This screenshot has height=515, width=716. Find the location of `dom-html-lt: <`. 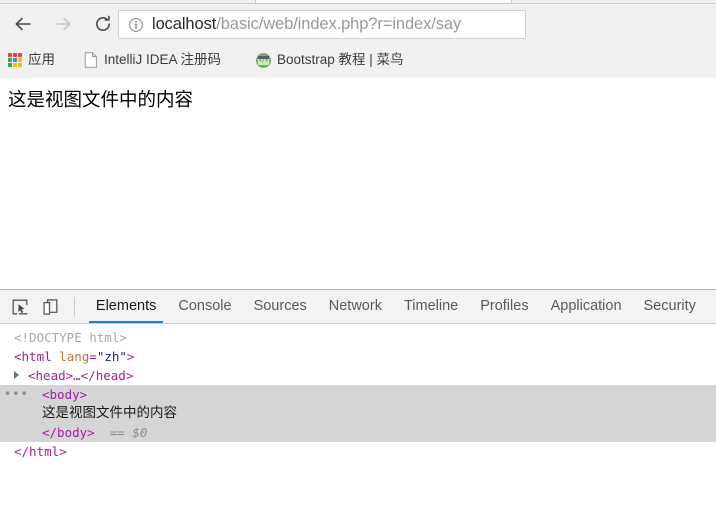

dom-html-lt: < is located at coordinates (18, 356).